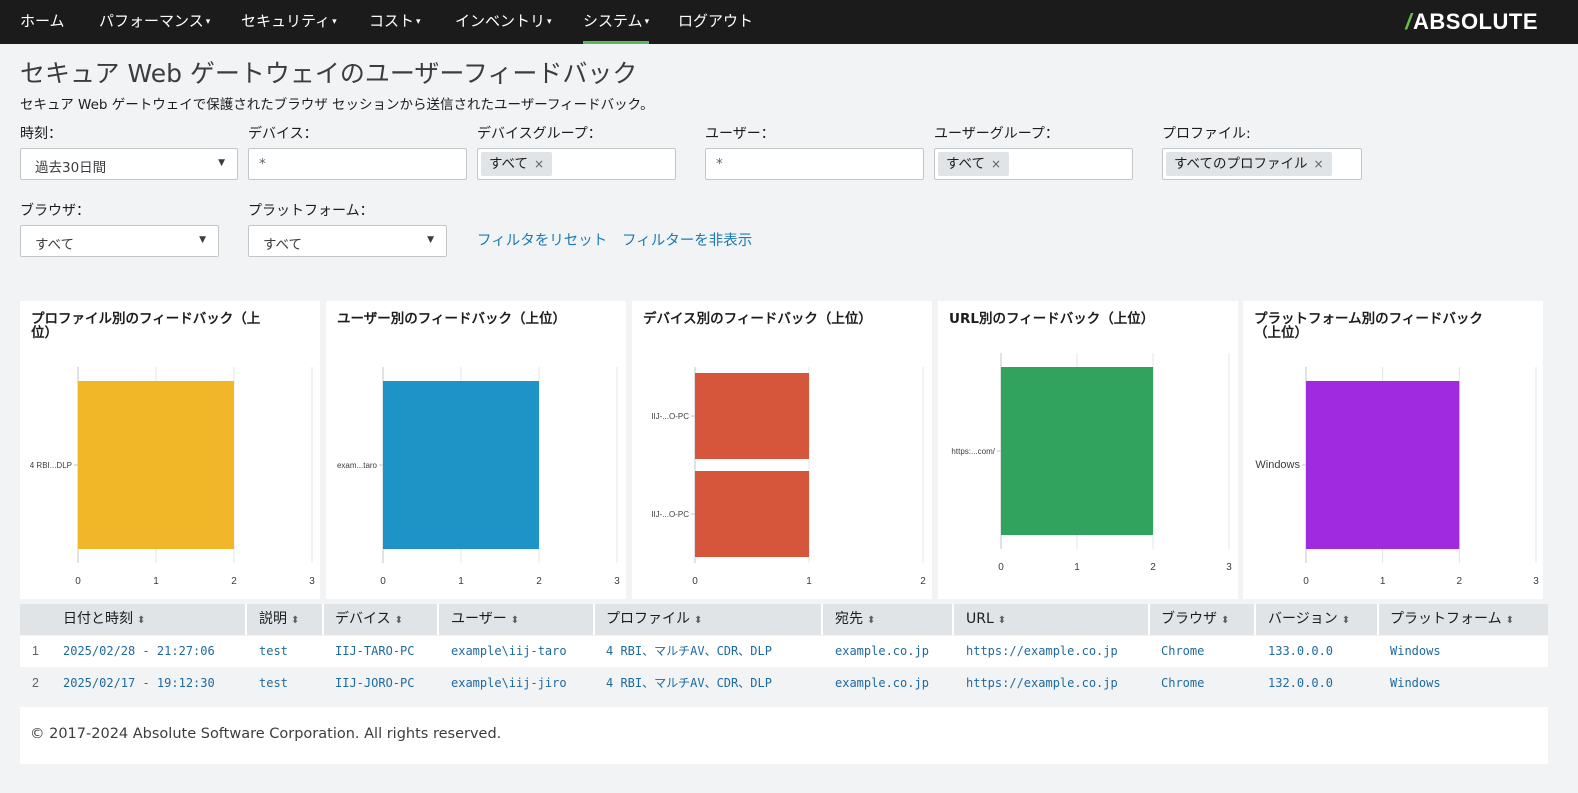 The height and width of the screenshot is (793, 1578). Describe the element at coordinates (129, 164) in the screenshot. I see `time-filter-select: 過去30日間 ▼` at that location.